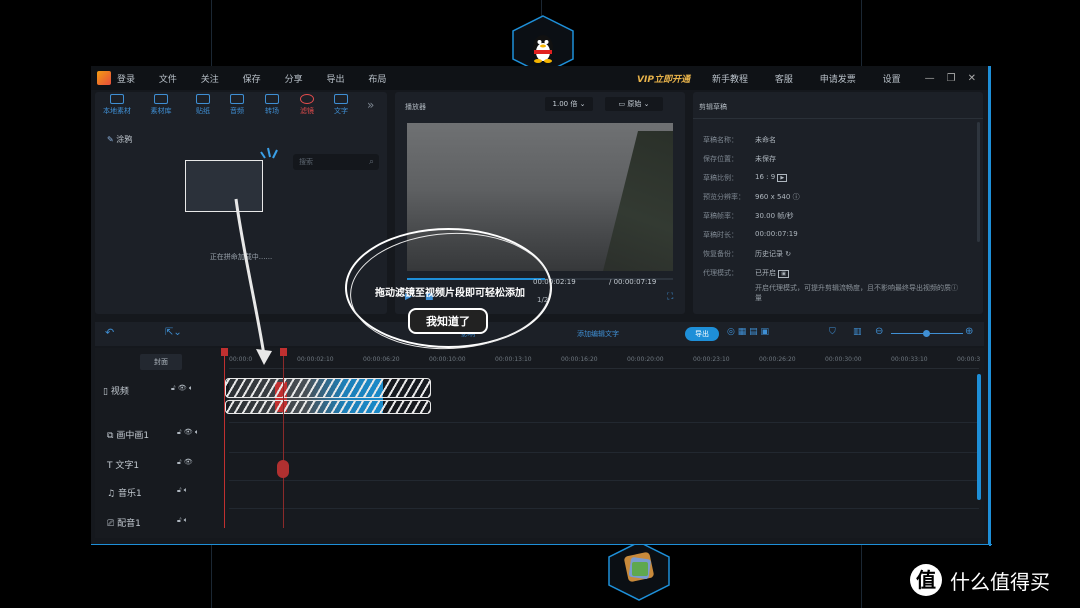  What do you see at coordinates (161, 105) in the screenshot?
I see `tab-library: 素材库` at bounding box center [161, 105].